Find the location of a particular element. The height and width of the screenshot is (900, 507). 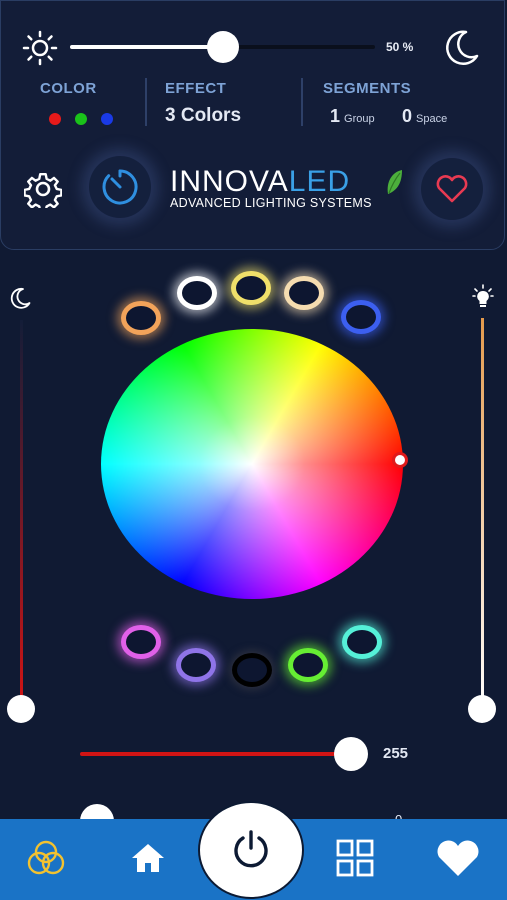

tab-grid is located at coordinates (355, 858).